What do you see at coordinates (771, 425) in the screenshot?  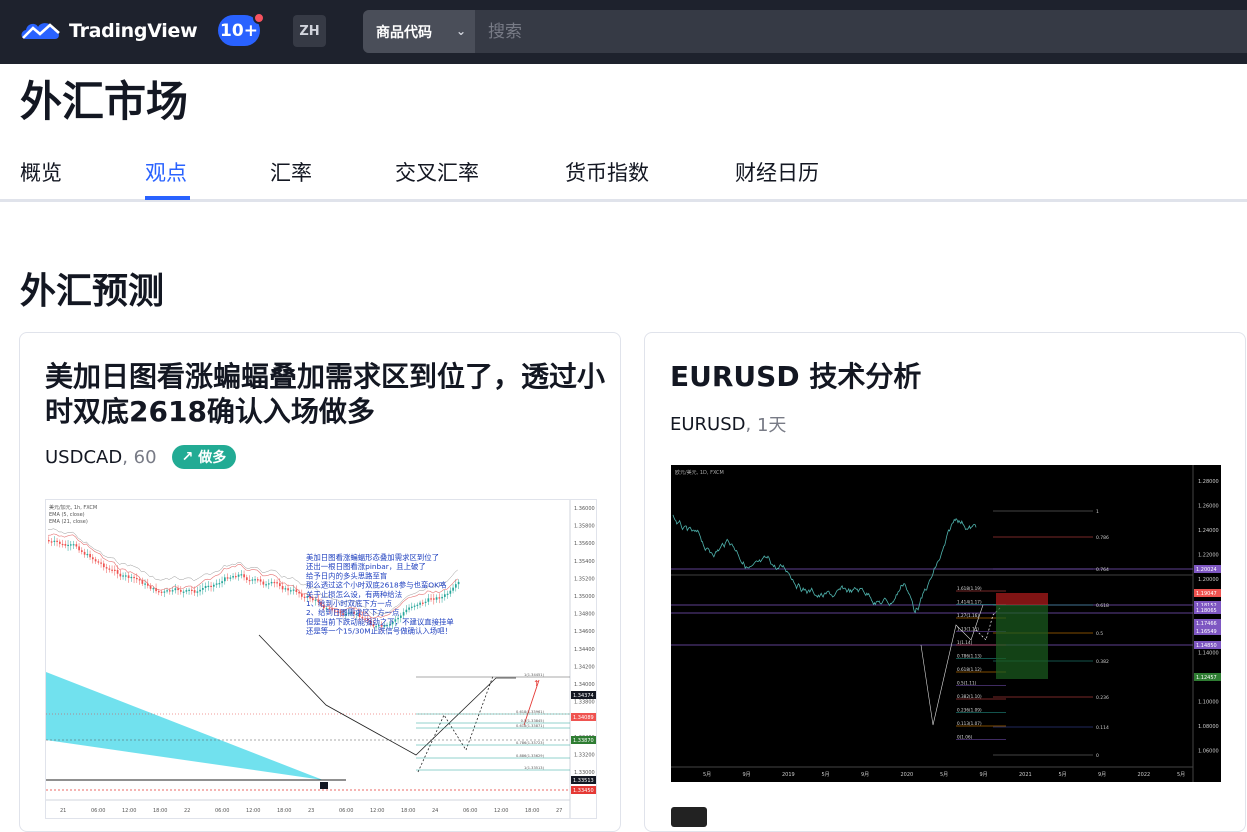 I see `idea-interval: 1天` at bounding box center [771, 425].